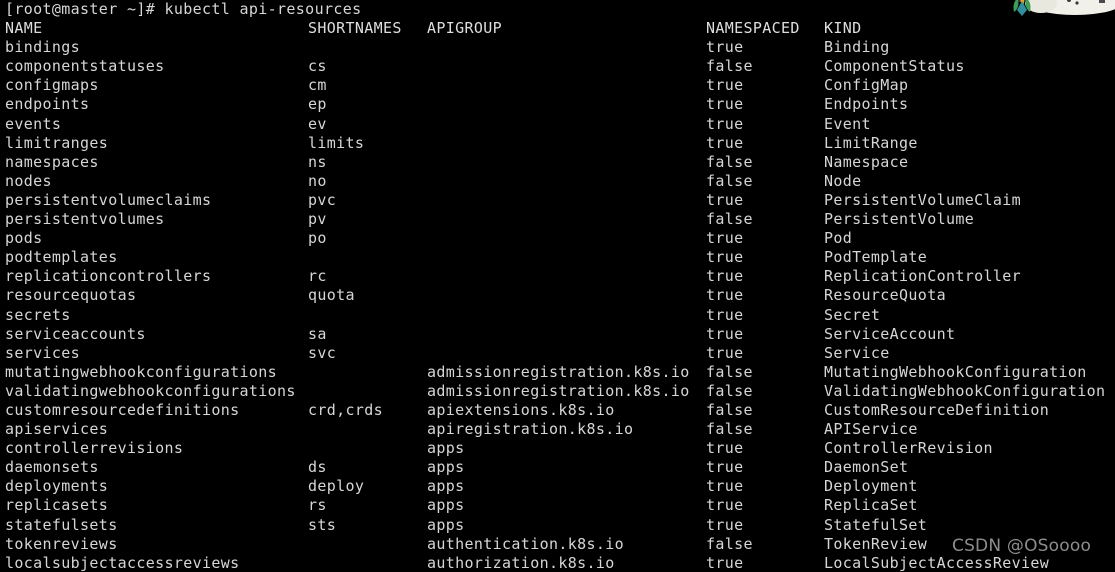 The width and height of the screenshot is (1115, 572). What do you see at coordinates (525, 543) in the screenshot?
I see `cell-apigroup: authentication.k8s.io` at bounding box center [525, 543].